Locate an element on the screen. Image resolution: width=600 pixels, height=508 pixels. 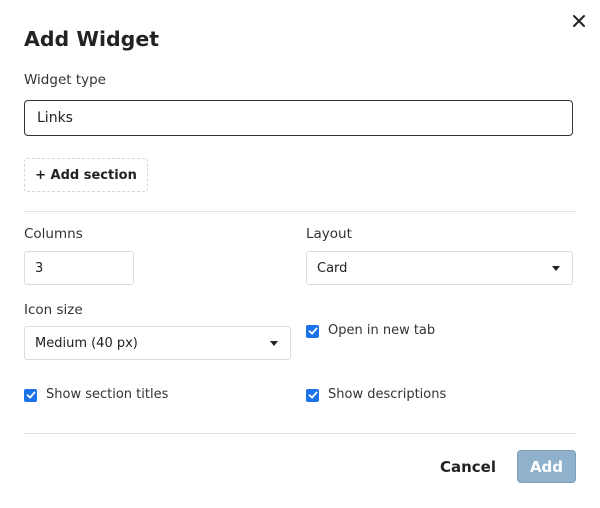
add-section-button: + Add section is located at coordinates (86, 175).